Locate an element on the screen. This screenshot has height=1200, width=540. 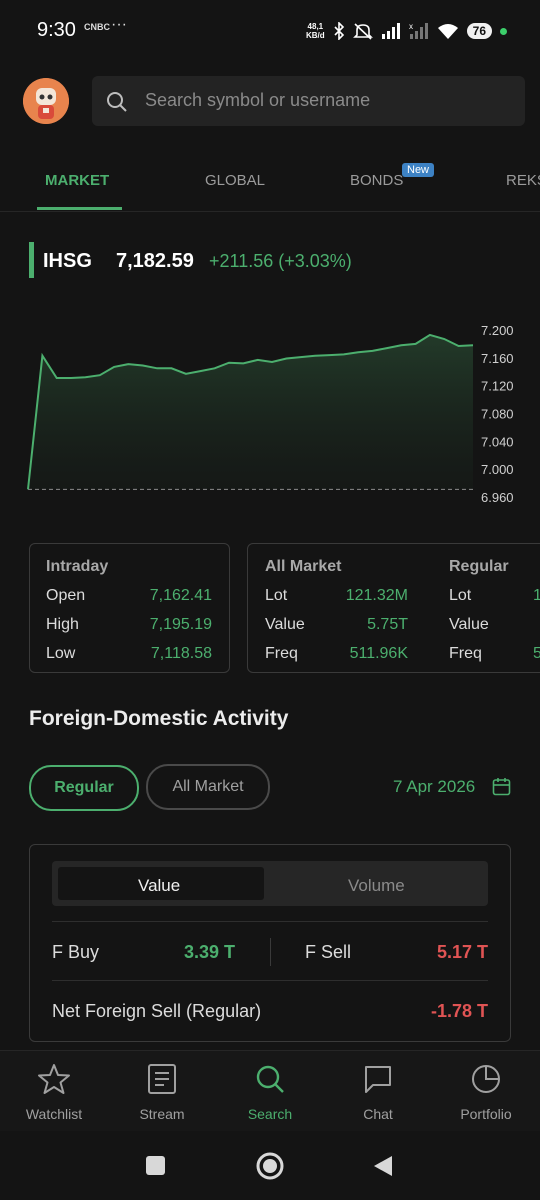
y-tick-label: 7.040 is located at coordinates (497, 441).